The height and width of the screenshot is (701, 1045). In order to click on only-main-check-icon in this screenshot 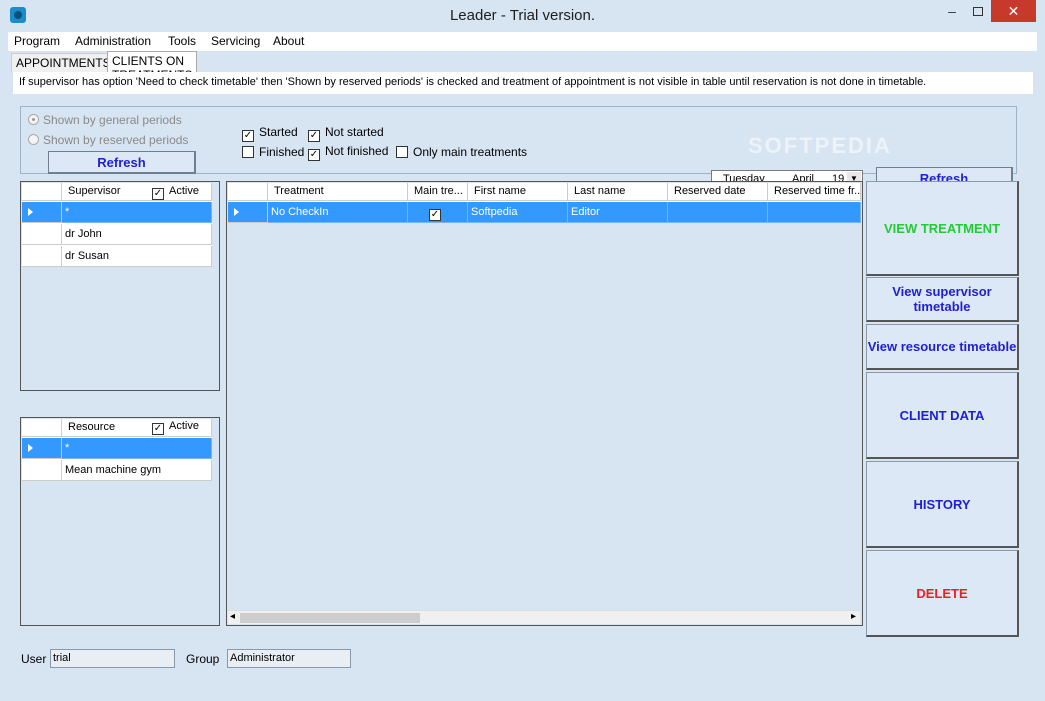, I will do `click(402, 152)`.